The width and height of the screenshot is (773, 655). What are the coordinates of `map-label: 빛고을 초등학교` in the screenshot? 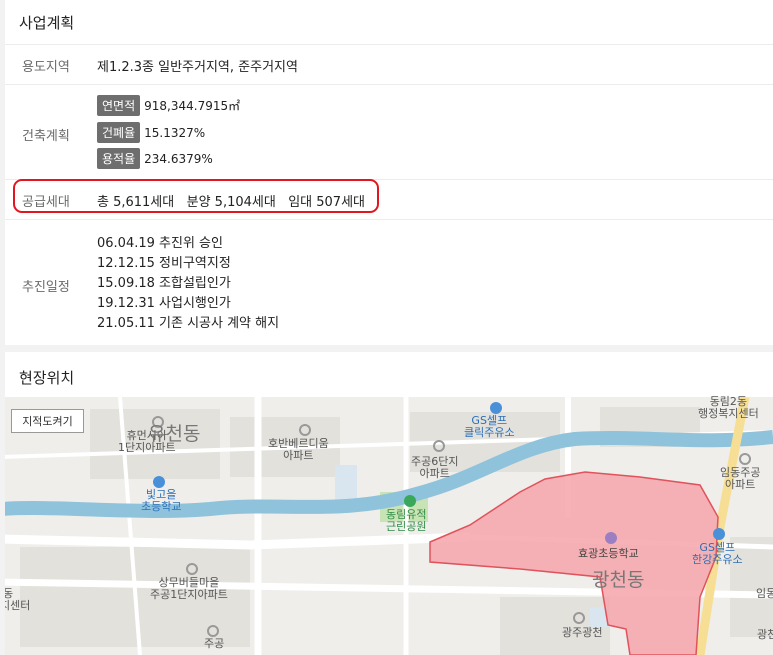 It's located at (161, 500).